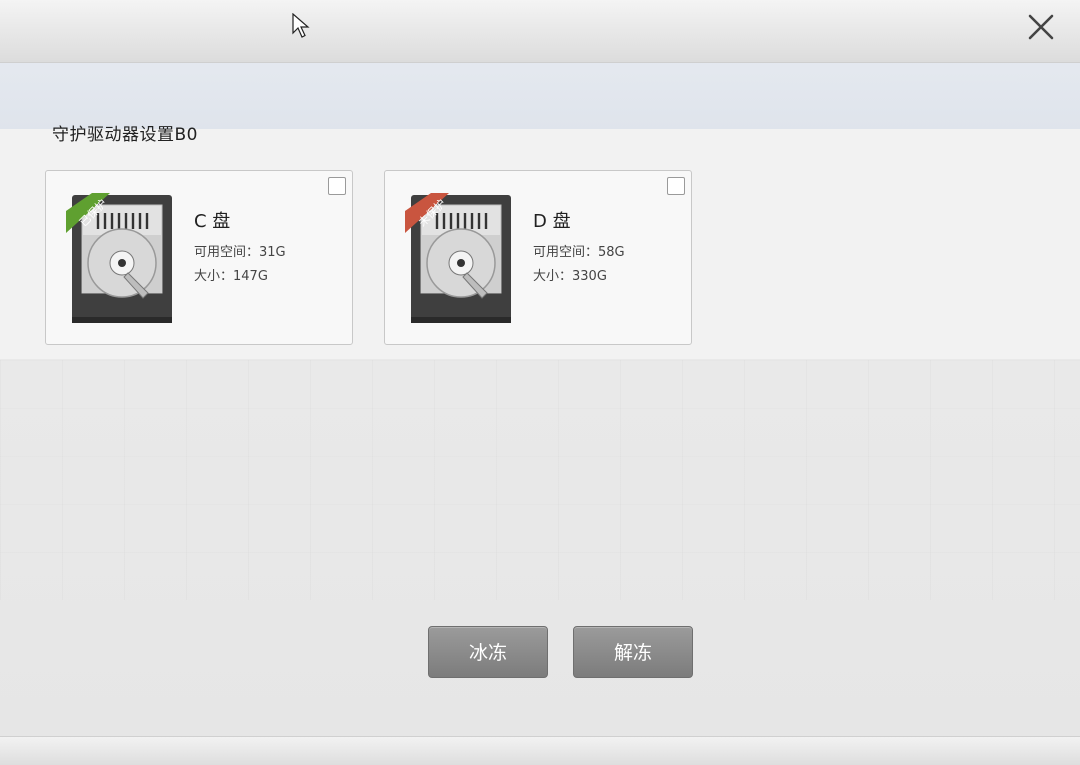 This screenshot has height=765, width=1080. I want to click on drive-card-c: 已保护 C 盘 可用空间：31G 大小：147G, so click(199, 257).